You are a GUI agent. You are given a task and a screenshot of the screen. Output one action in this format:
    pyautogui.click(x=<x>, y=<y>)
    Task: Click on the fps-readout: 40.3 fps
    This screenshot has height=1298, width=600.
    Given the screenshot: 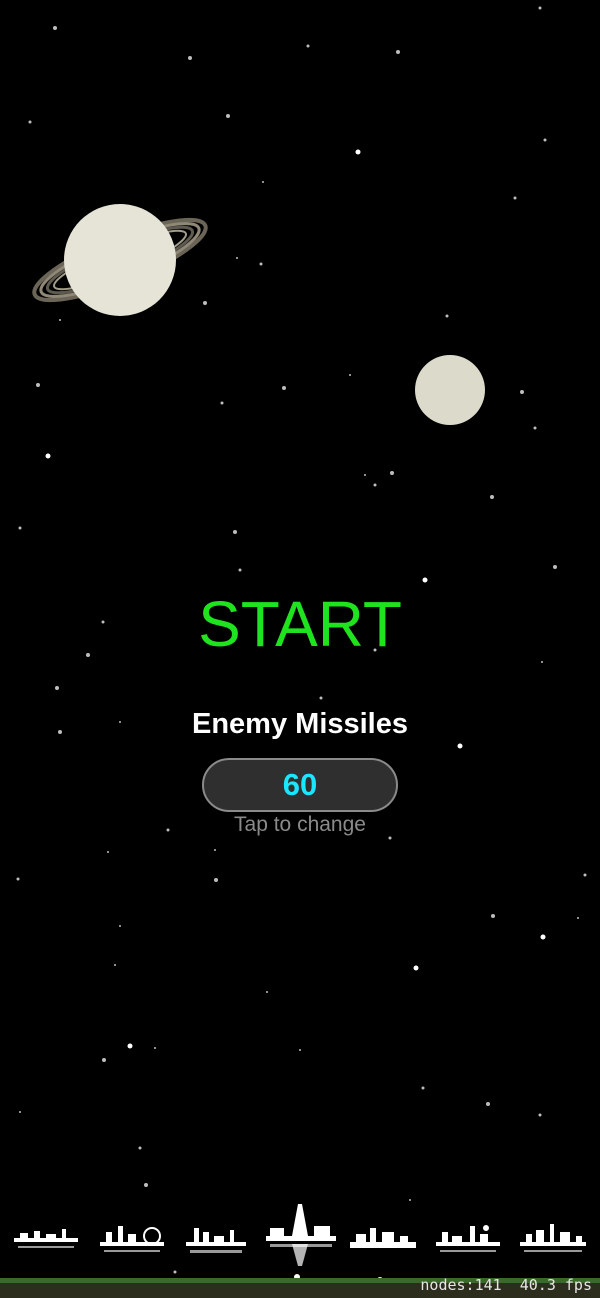 What is the action you would take?
    pyautogui.click(x=555, y=1285)
    